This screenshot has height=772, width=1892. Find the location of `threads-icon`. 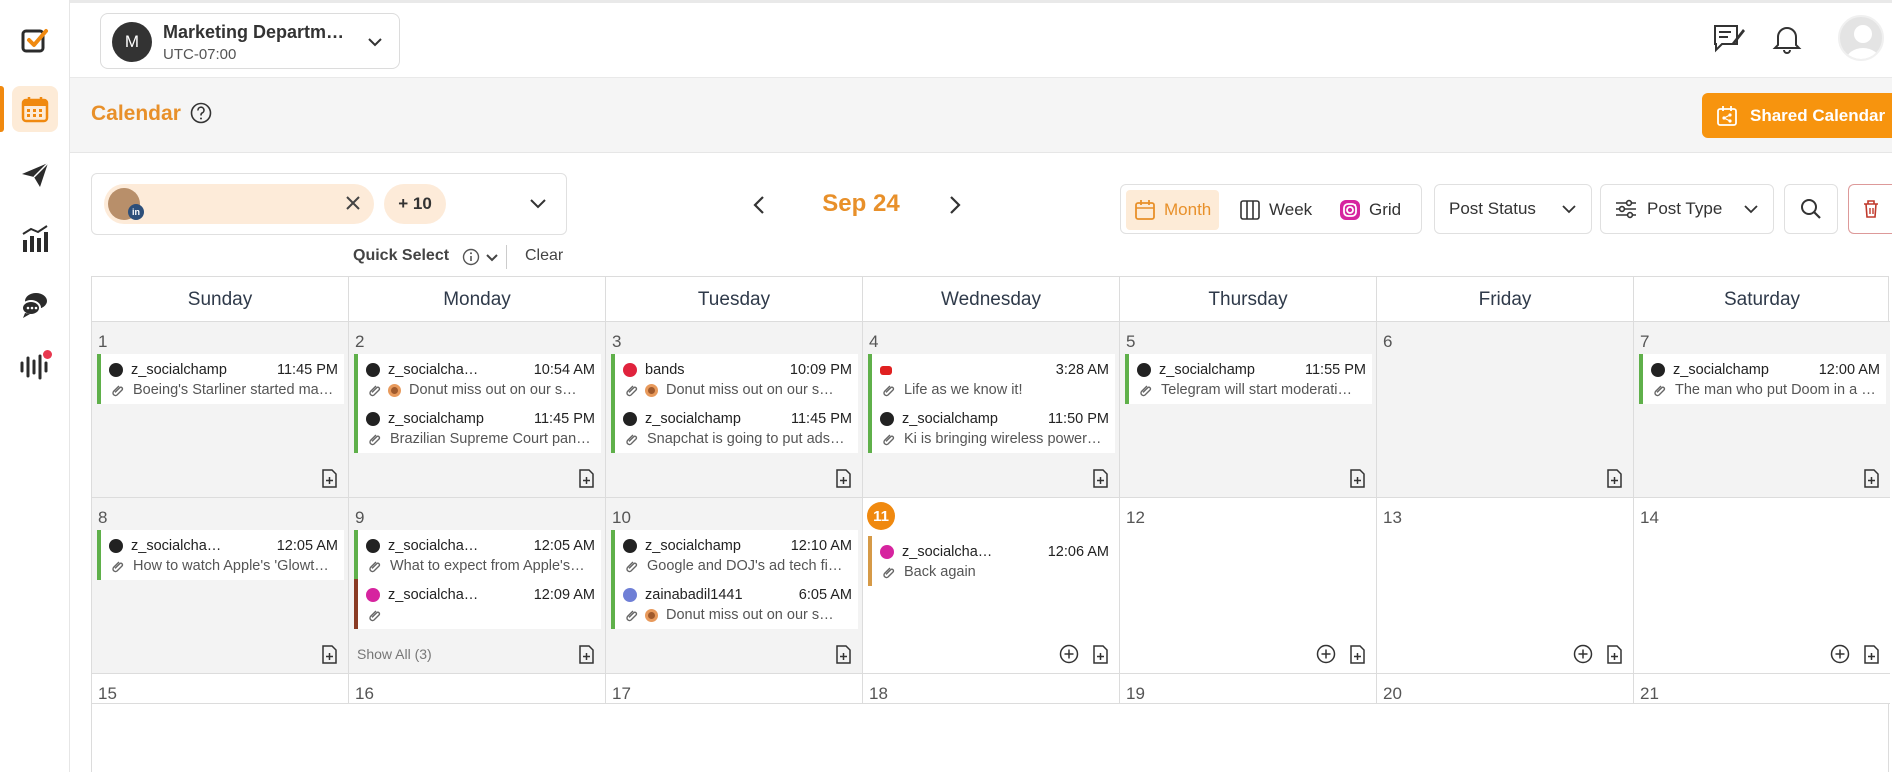

threads-icon is located at coordinates (373, 546).